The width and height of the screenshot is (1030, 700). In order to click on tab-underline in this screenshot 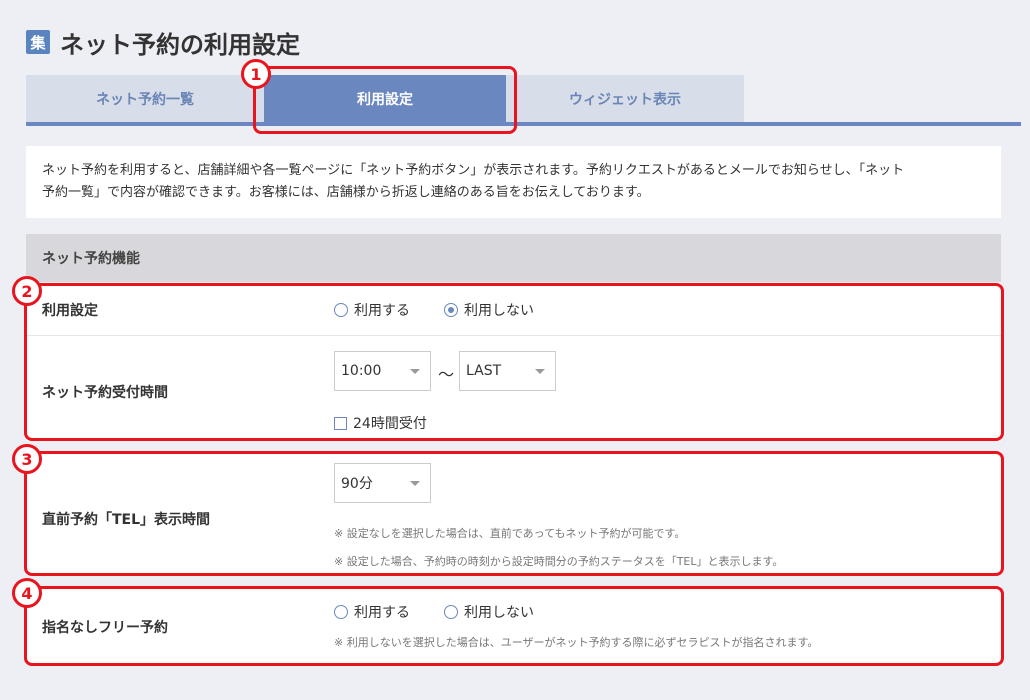, I will do `click(523, 124)`.